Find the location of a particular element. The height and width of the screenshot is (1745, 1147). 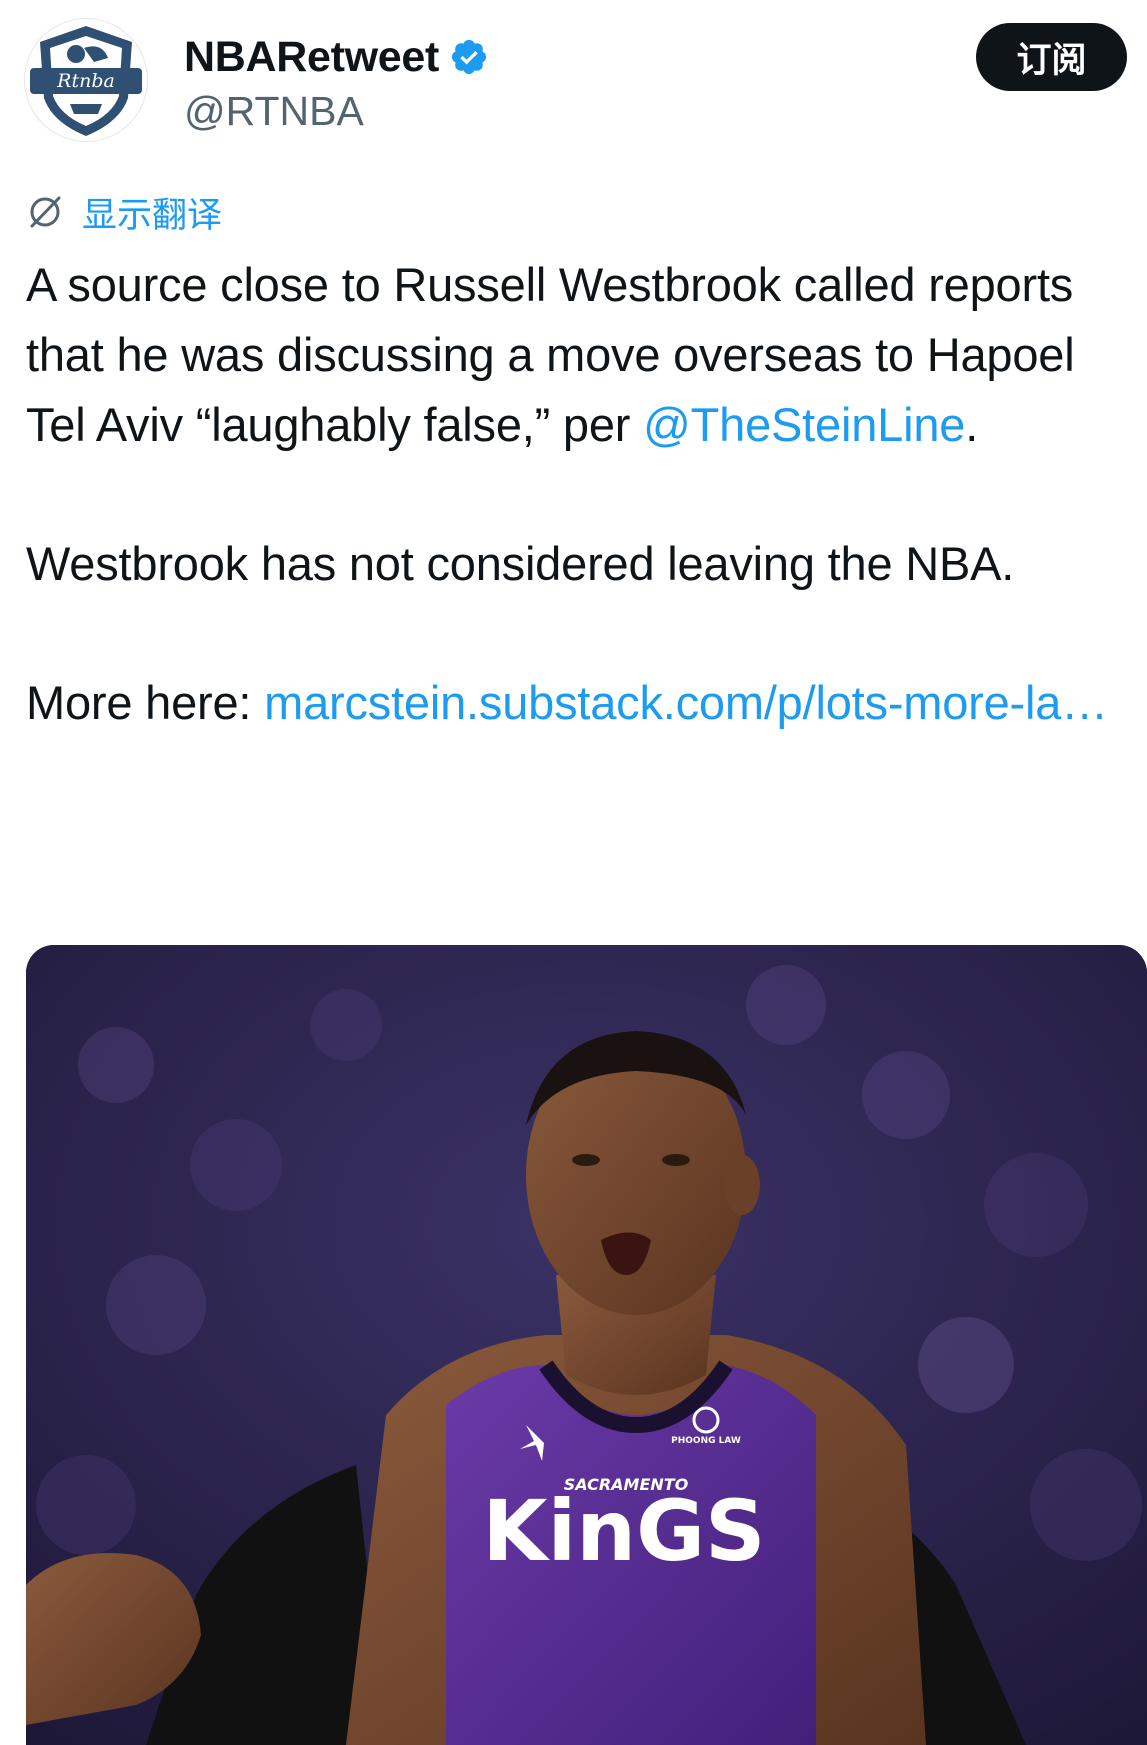

author-display-name: NBARetweet is located at coordinates (311, 57).